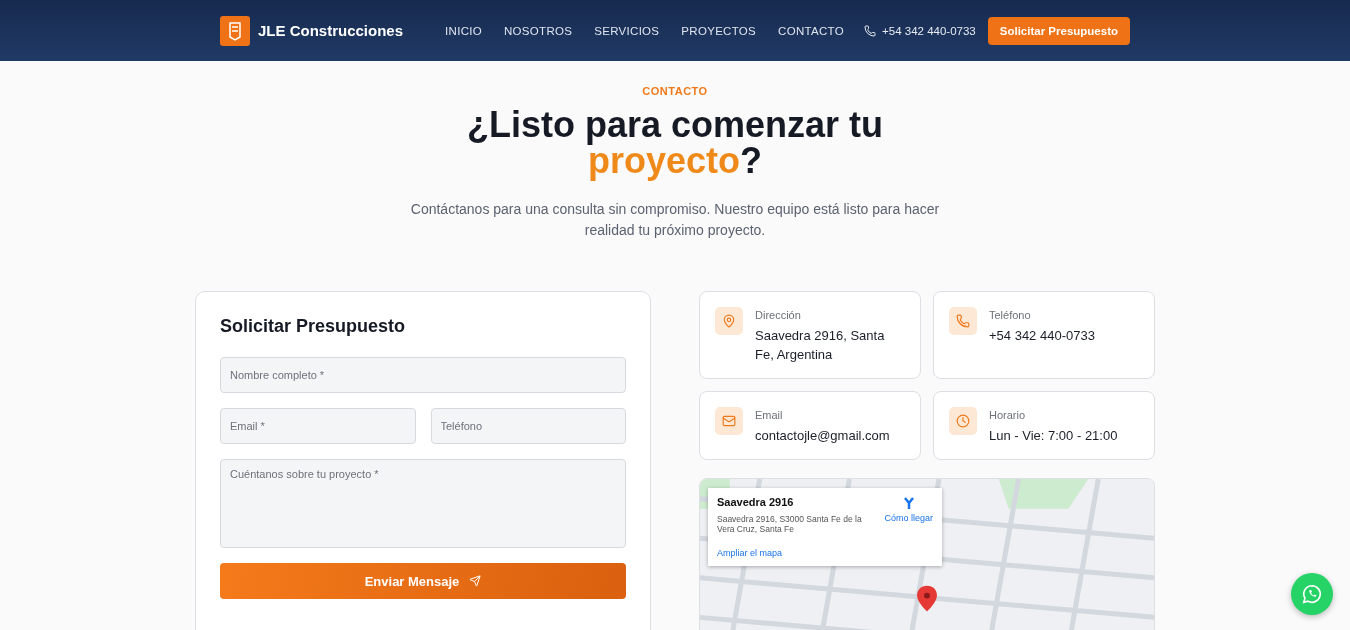 The height and width of the screenshot is (630, 1350). What do you see at coordinates (1008, 415) in the screenshot?
I see `info-label: Horario` at bounding box center [1008, 415].